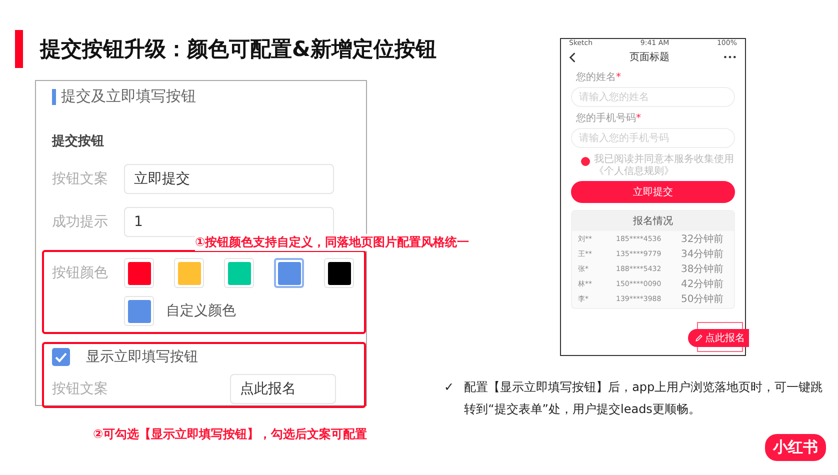 The width and height of the screenshot is (838, 475). Describe the element at coordinates (229, 179) in the screenshot. I see `text-field: 立即提交` at that location.